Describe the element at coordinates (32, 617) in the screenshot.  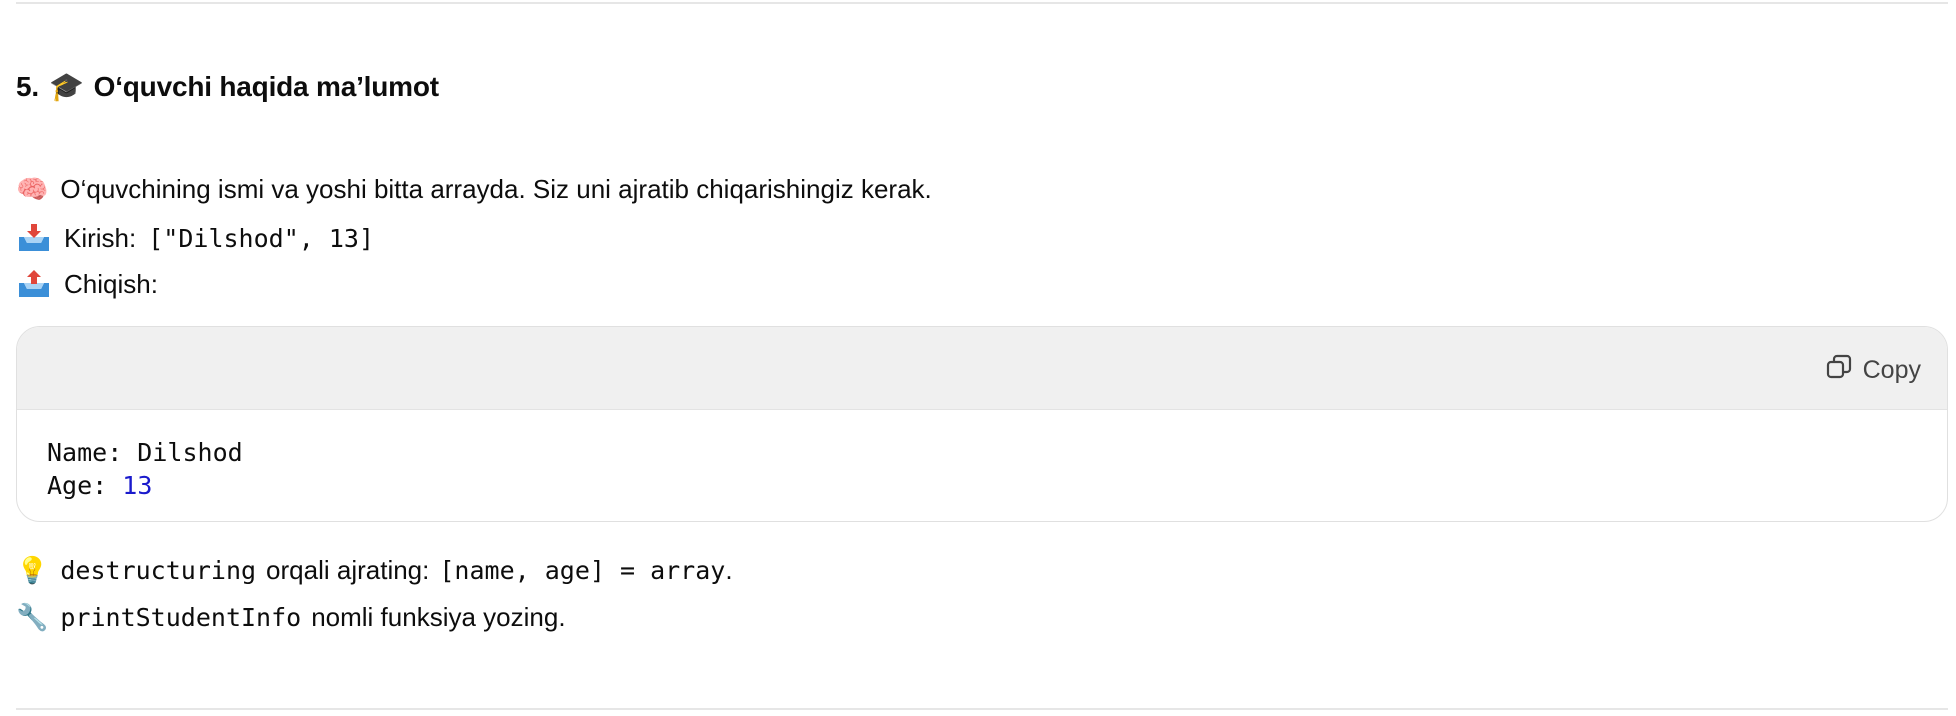
I see `wrench-icon: 🔧` at that location.